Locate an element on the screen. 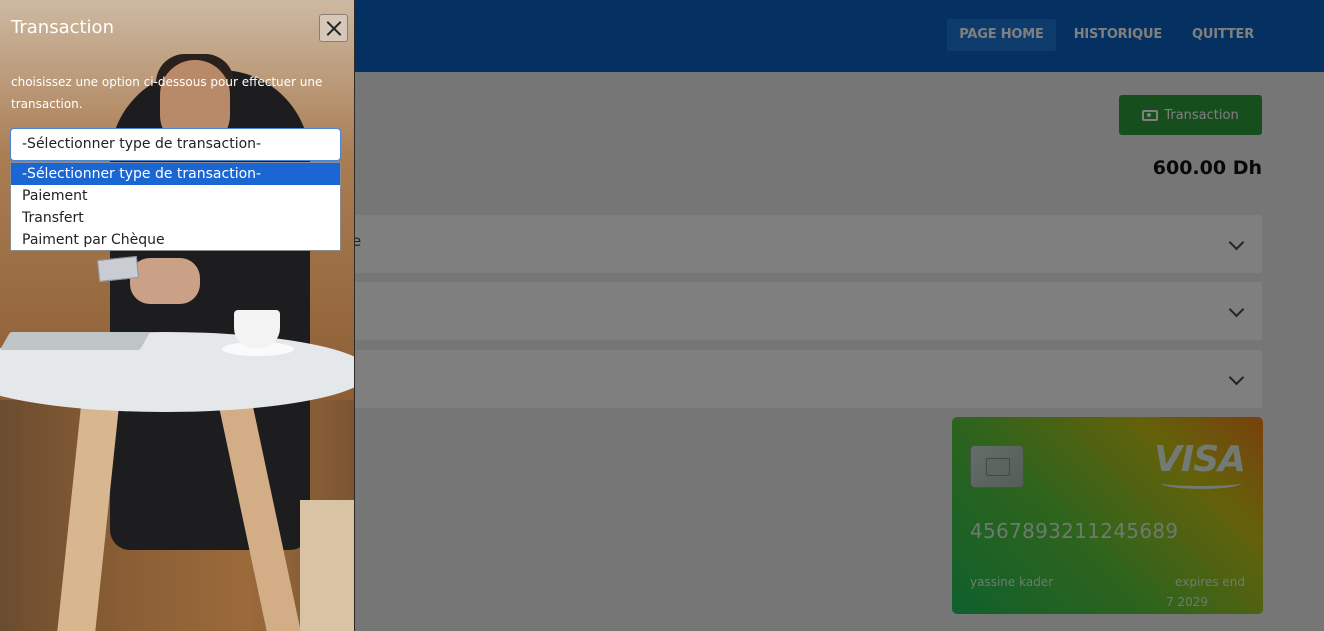 Image resolution: width=1324 pixels, height=631 pixels. photo-cup is located at coordinates (257, 329).